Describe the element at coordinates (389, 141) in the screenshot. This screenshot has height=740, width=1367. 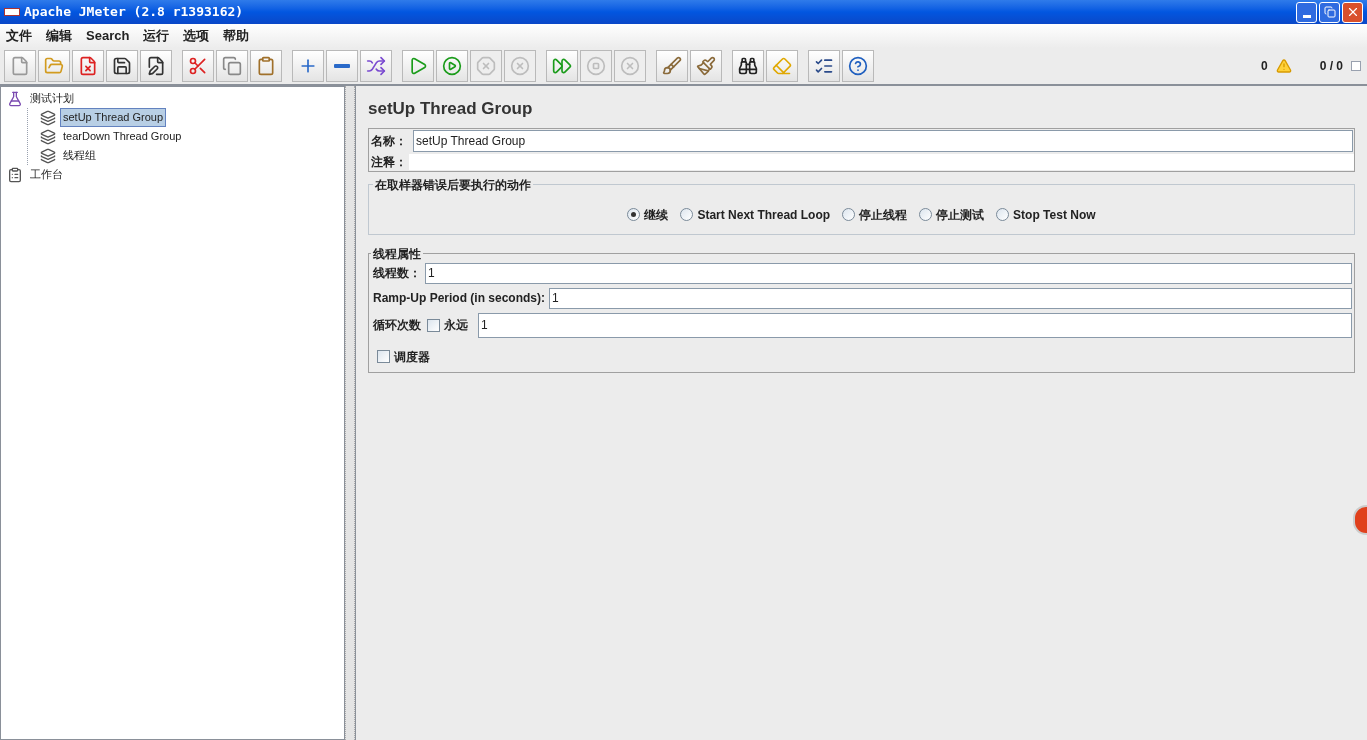
I see `field-label: 名称：` at that location.